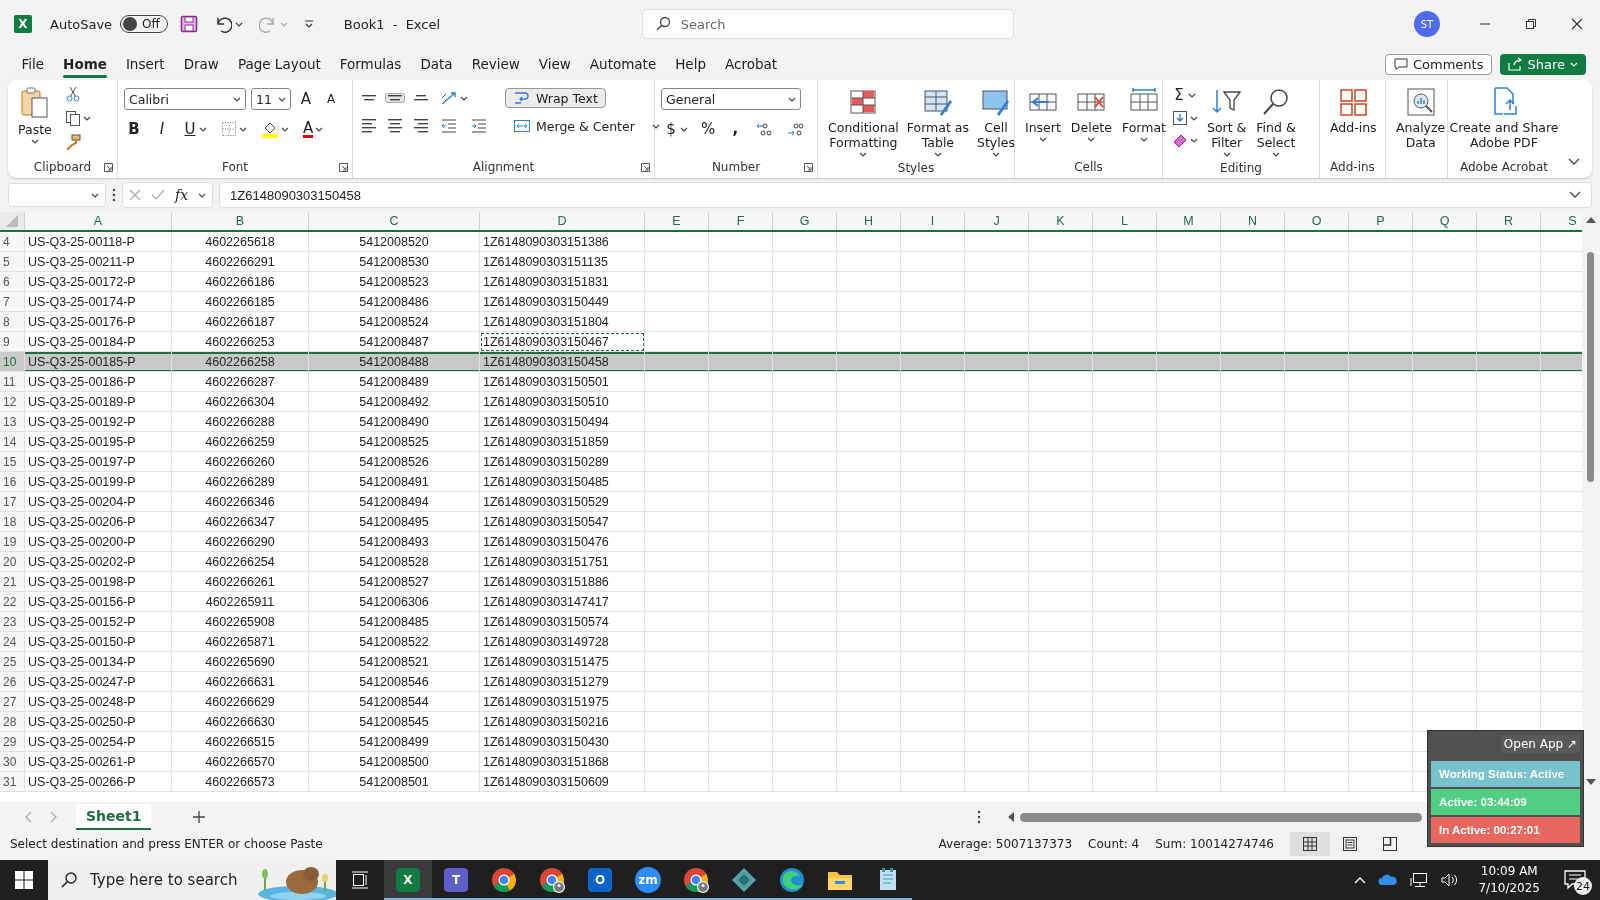 Image resolution: width=1600 pixels, height=900 pixels. Describe the element at coordinates (12, 482) in the screenshot. I see `row-number: 16` at that location.